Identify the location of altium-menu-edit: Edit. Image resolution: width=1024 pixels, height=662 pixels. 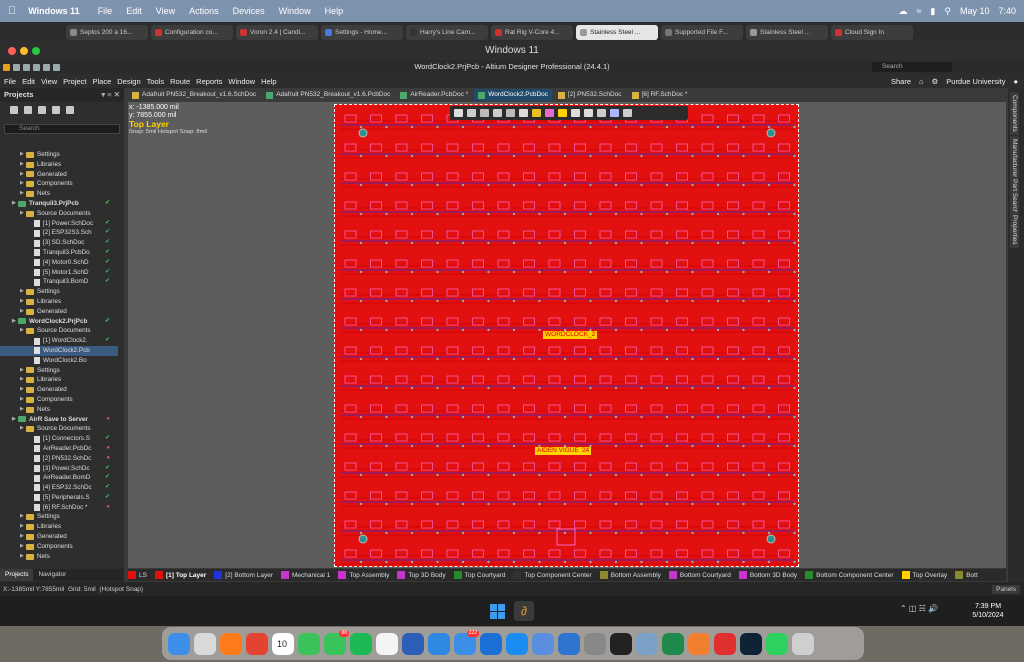
(28, 81).